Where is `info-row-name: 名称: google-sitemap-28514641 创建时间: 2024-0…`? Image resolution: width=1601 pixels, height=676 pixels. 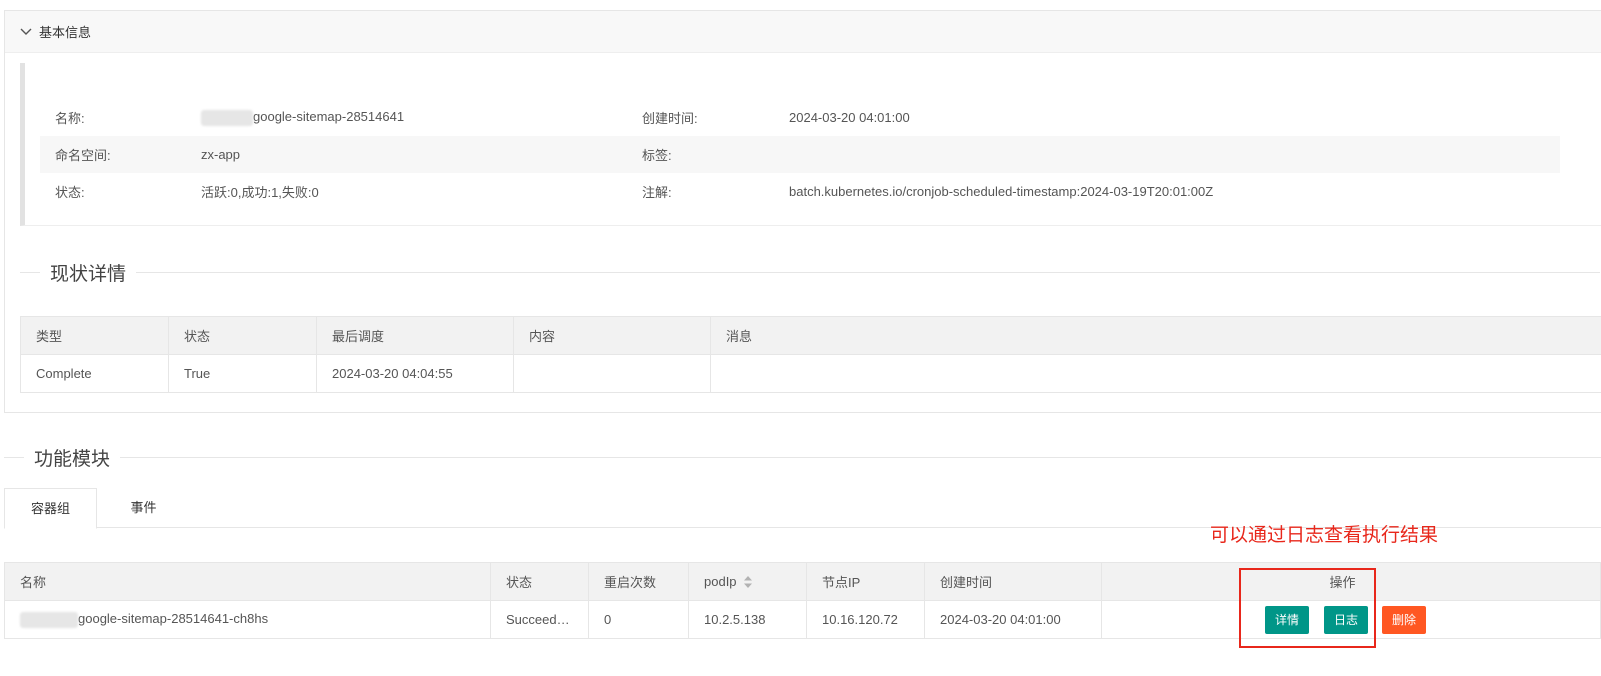 info-row-name: 名称: google-sitemap-28514641 创建时间: 2024-0… is located at coordinates (800, 117).